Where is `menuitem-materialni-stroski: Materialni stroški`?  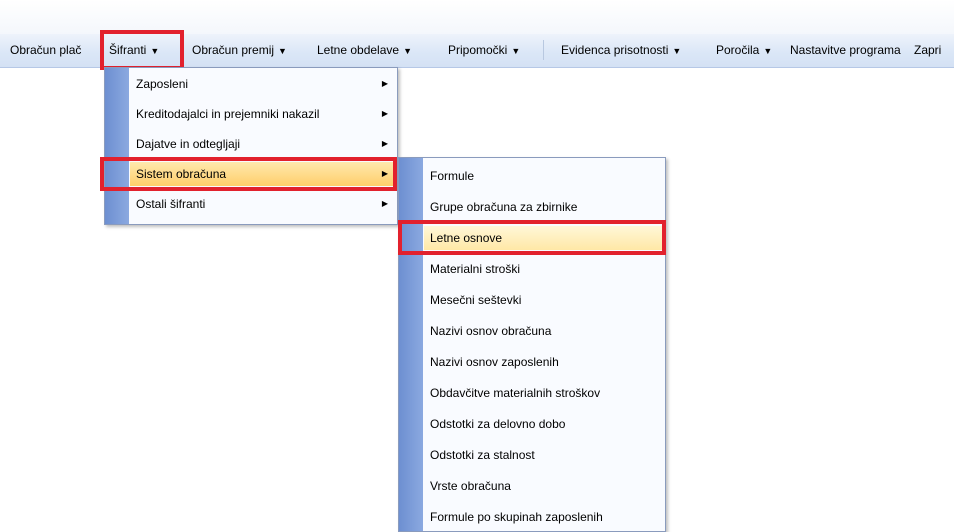
menuitem-materialni-stroski: Materialni stroški is located at coordinates (544, 269).